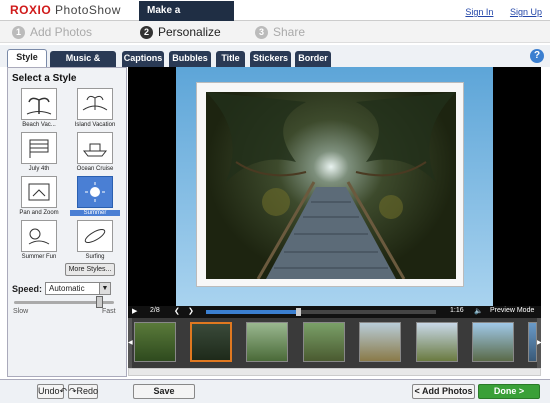  I want to click on tab-style: Style, so click(27, 58).